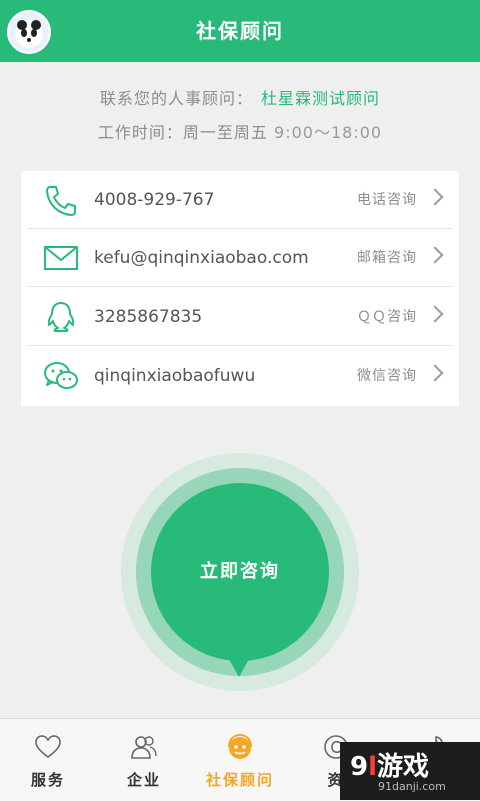 Image resolution: width=480 pixels, height=801 pixels. I want to click on advisor-info: 联系您的人事顾问： 杜星霖测试顾问, so click(240, 97).